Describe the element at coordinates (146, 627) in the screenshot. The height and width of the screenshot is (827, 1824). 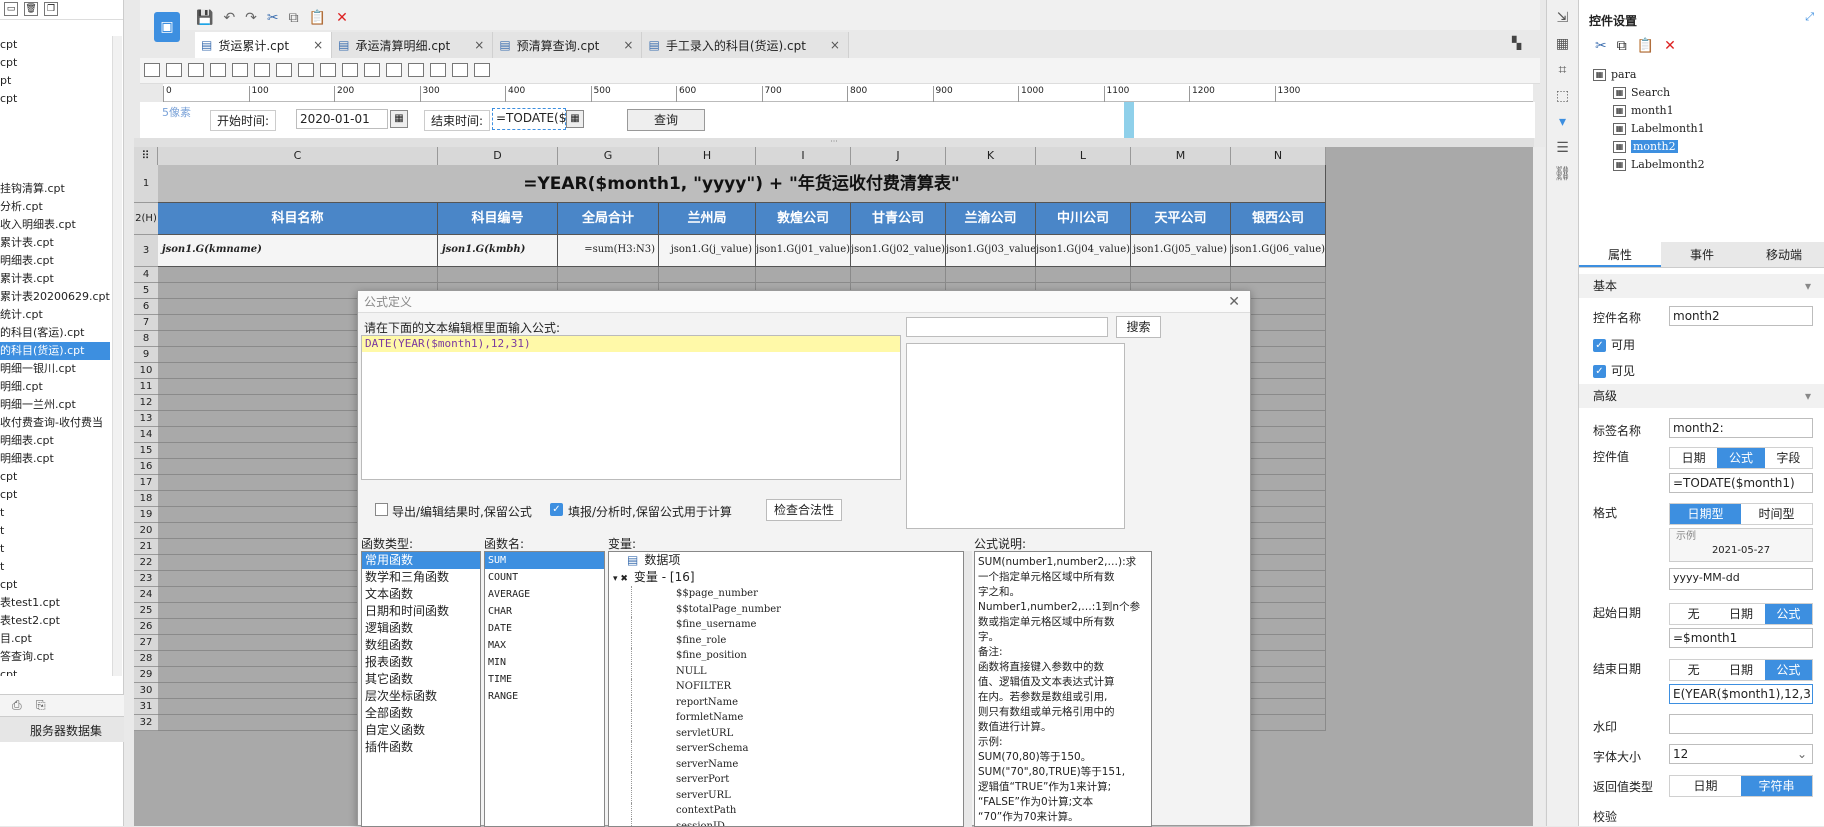
I see `row-header: 26` at that location.